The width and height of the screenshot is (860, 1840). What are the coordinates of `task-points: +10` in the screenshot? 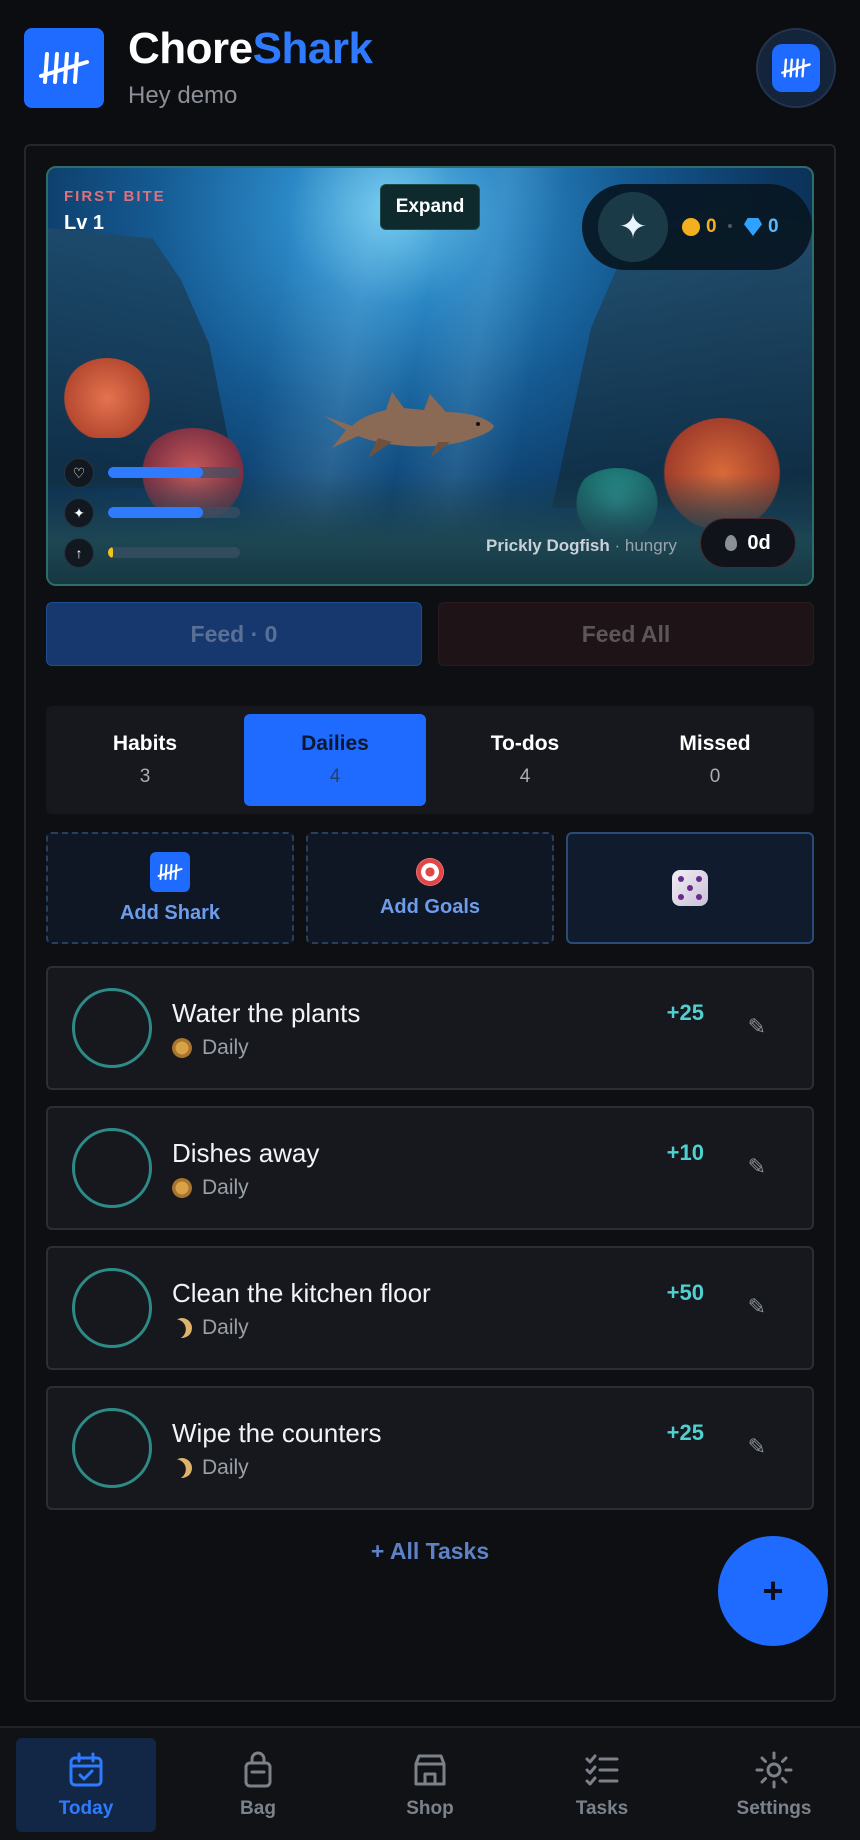 It's located at (685, 1152).